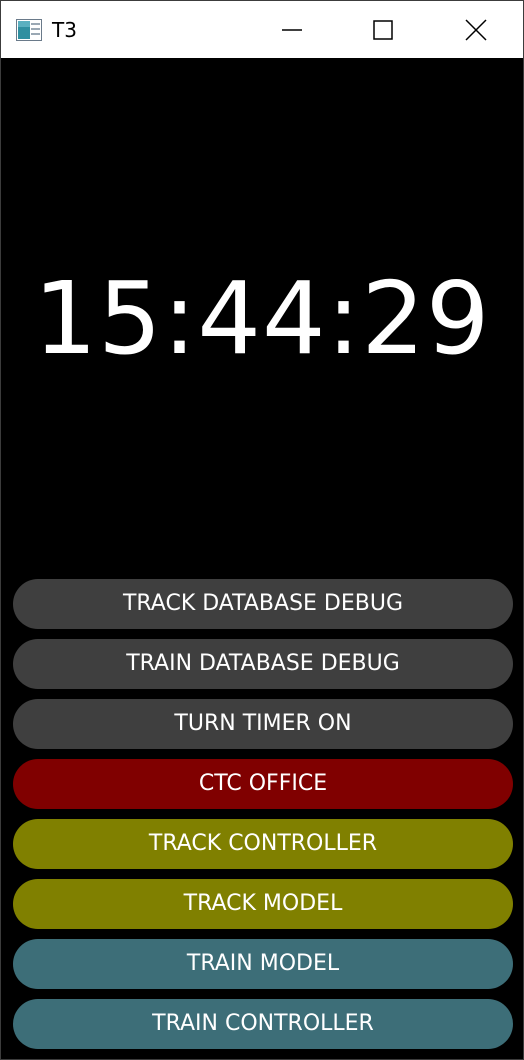 This screenshot has height=1060, width=524. Describe the element at coordinates (29, 30) in the screenshot. I see `app-window-icon` at that location.